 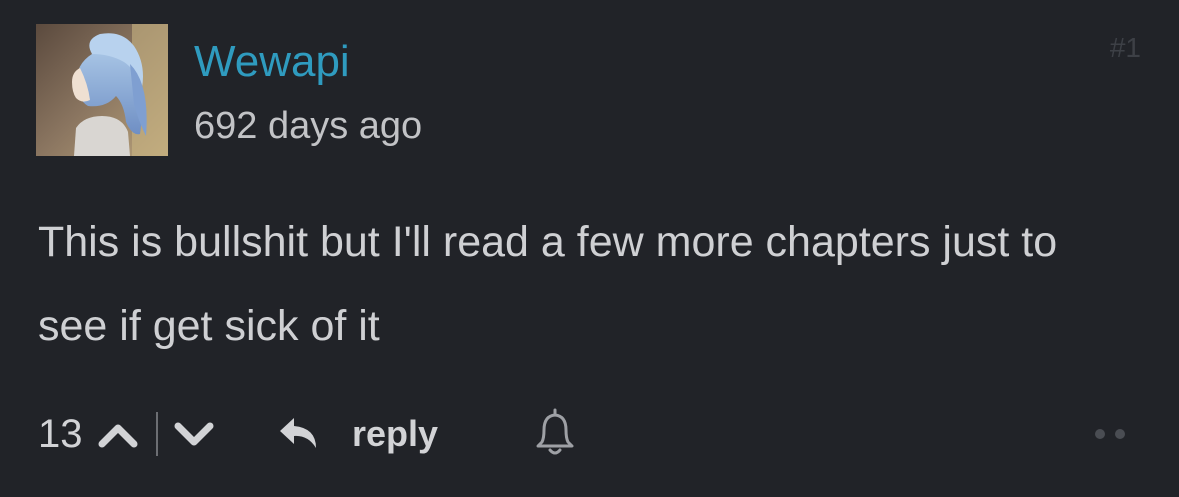 What do you see at coordinates (157, 434) in the screenshot?
I see `vote-divider` at bounding box center [157, 434].